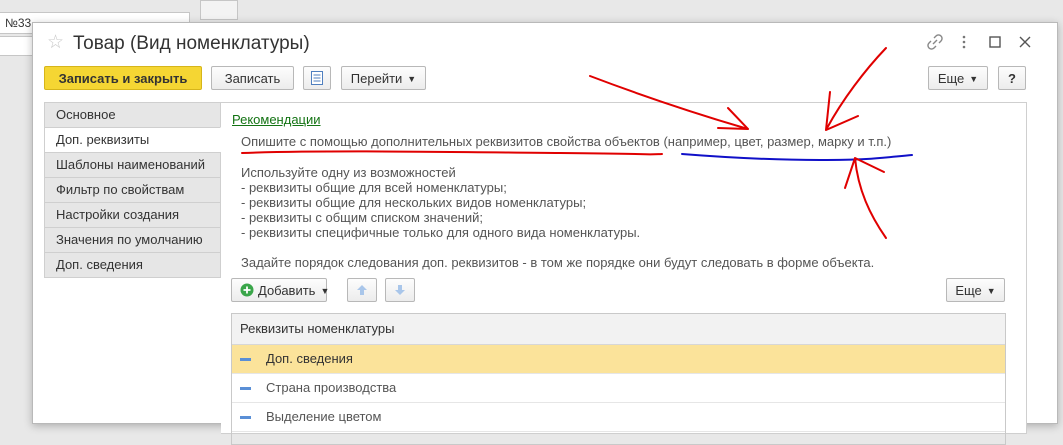  What do you see at coordinates (324, 416) in the screenshot?
I see `row-label: Выделение цветом` at bounding box center [324, 416].